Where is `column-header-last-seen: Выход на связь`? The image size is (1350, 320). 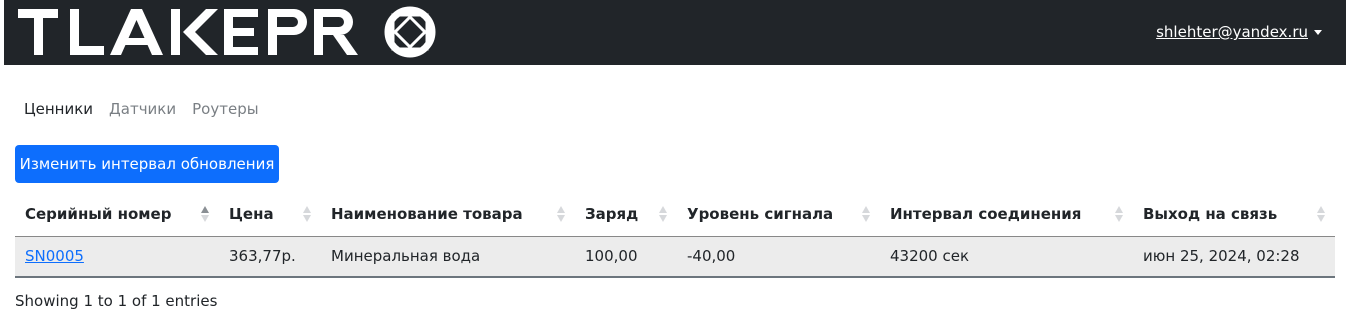
column-header-last-seen: Выход на связь is located at coordinates (1234, 214).